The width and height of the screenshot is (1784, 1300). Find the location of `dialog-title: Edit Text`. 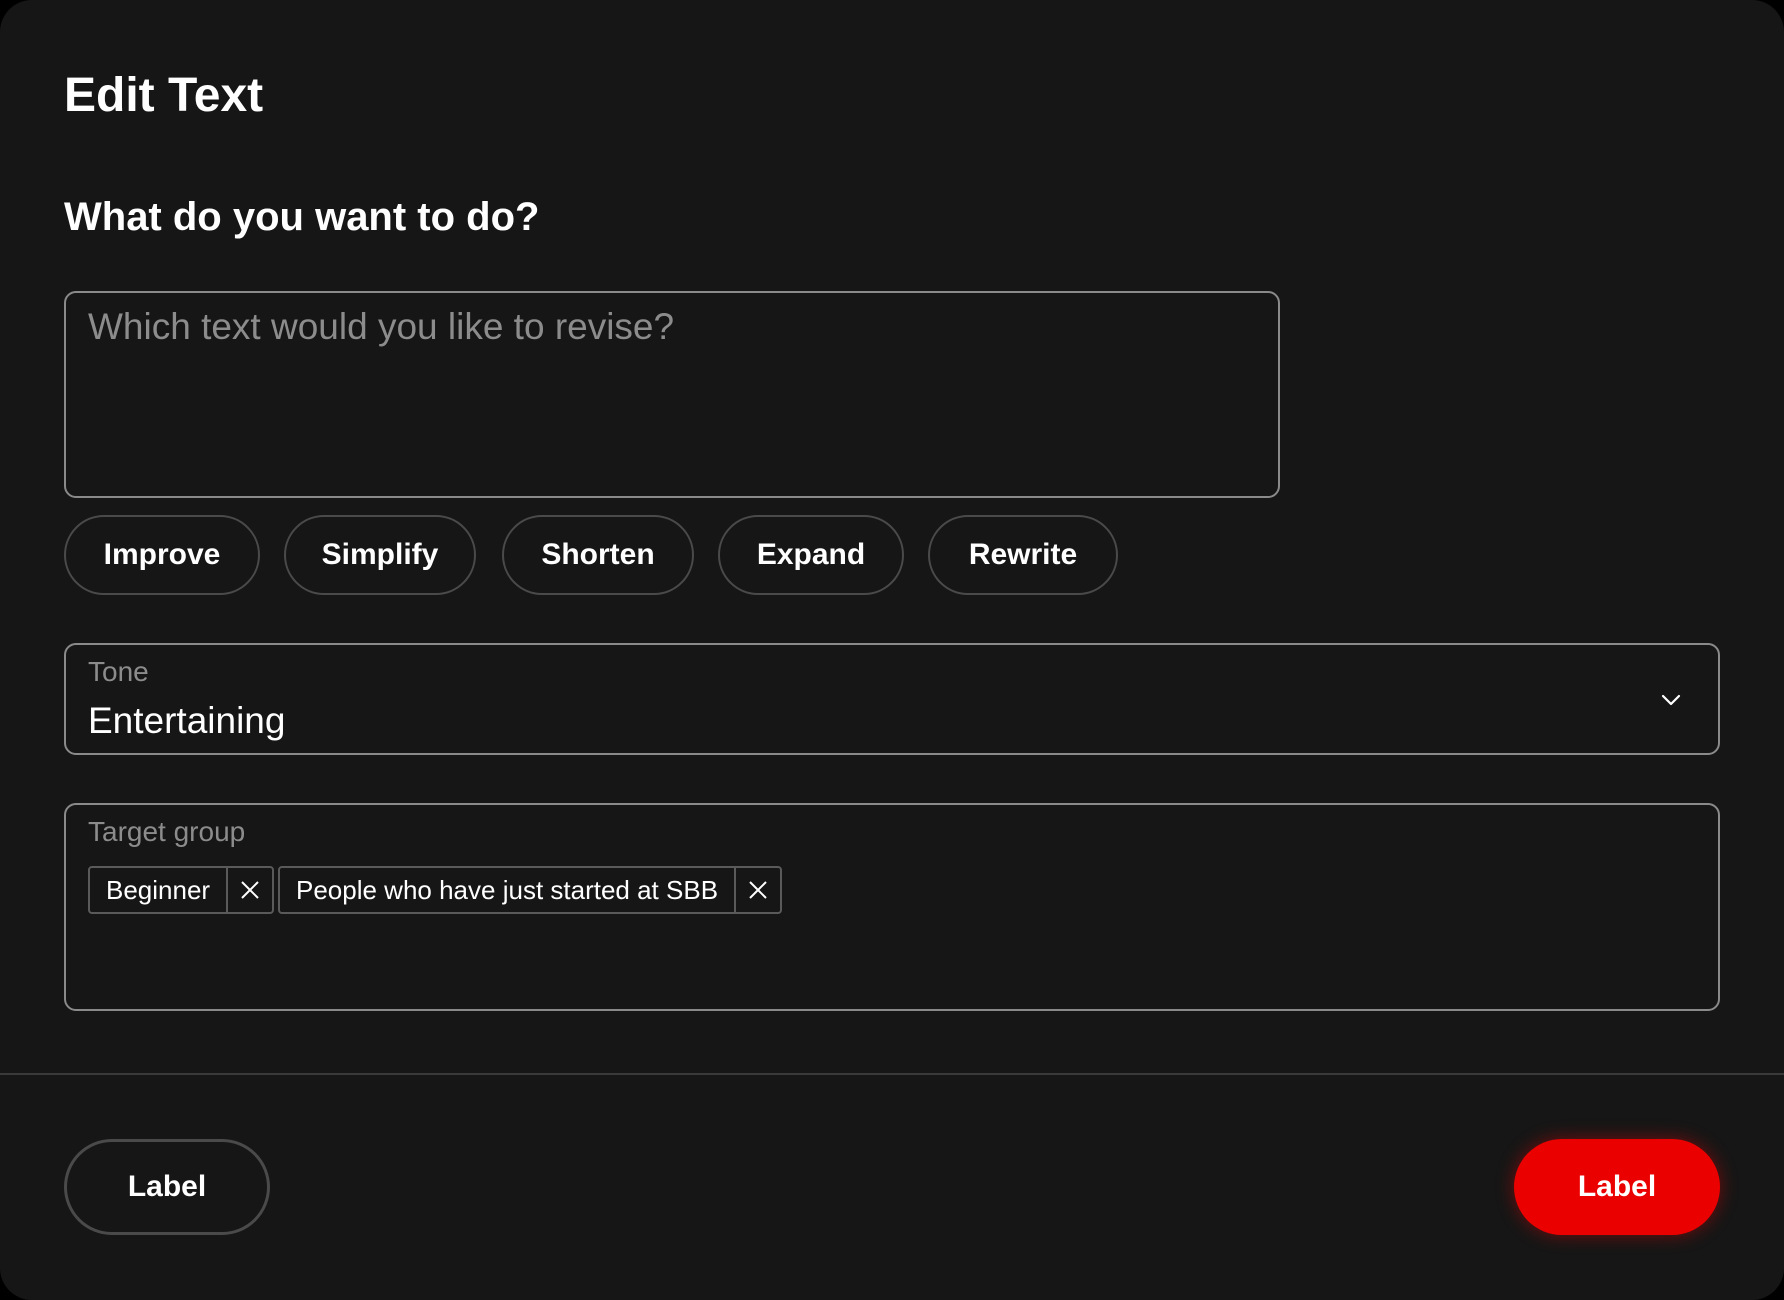

dialog-title: Edit Text is located at coordinates (164, 95).